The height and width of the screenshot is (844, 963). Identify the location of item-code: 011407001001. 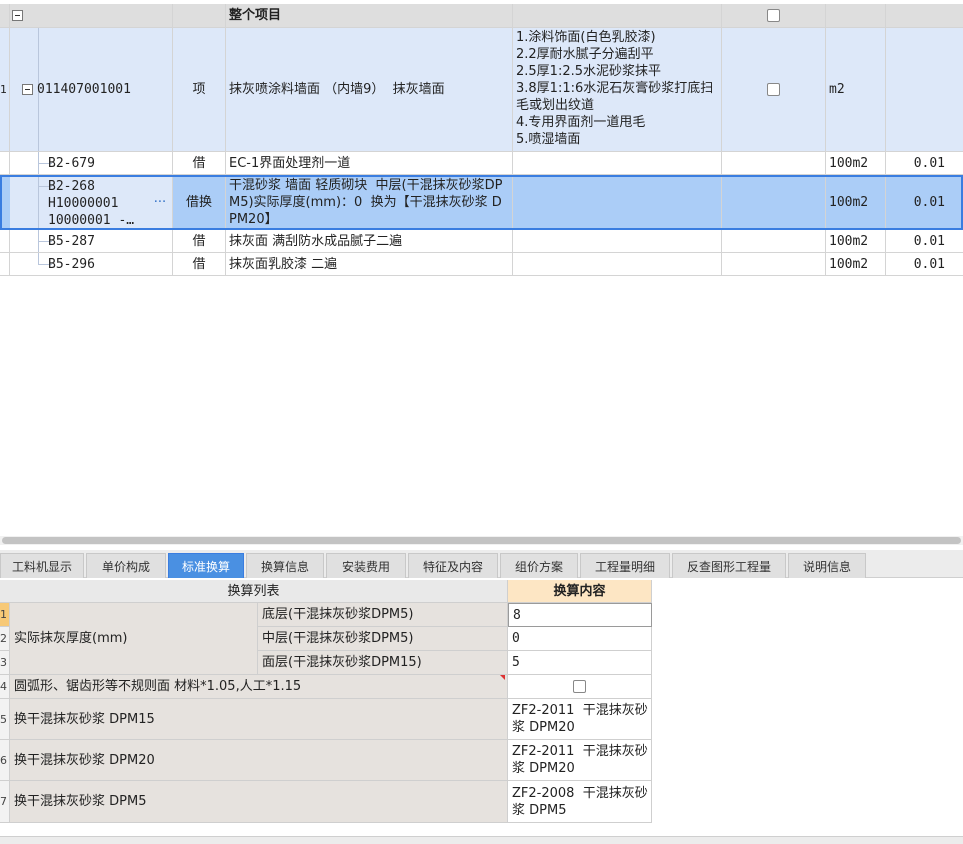
(84, 89).